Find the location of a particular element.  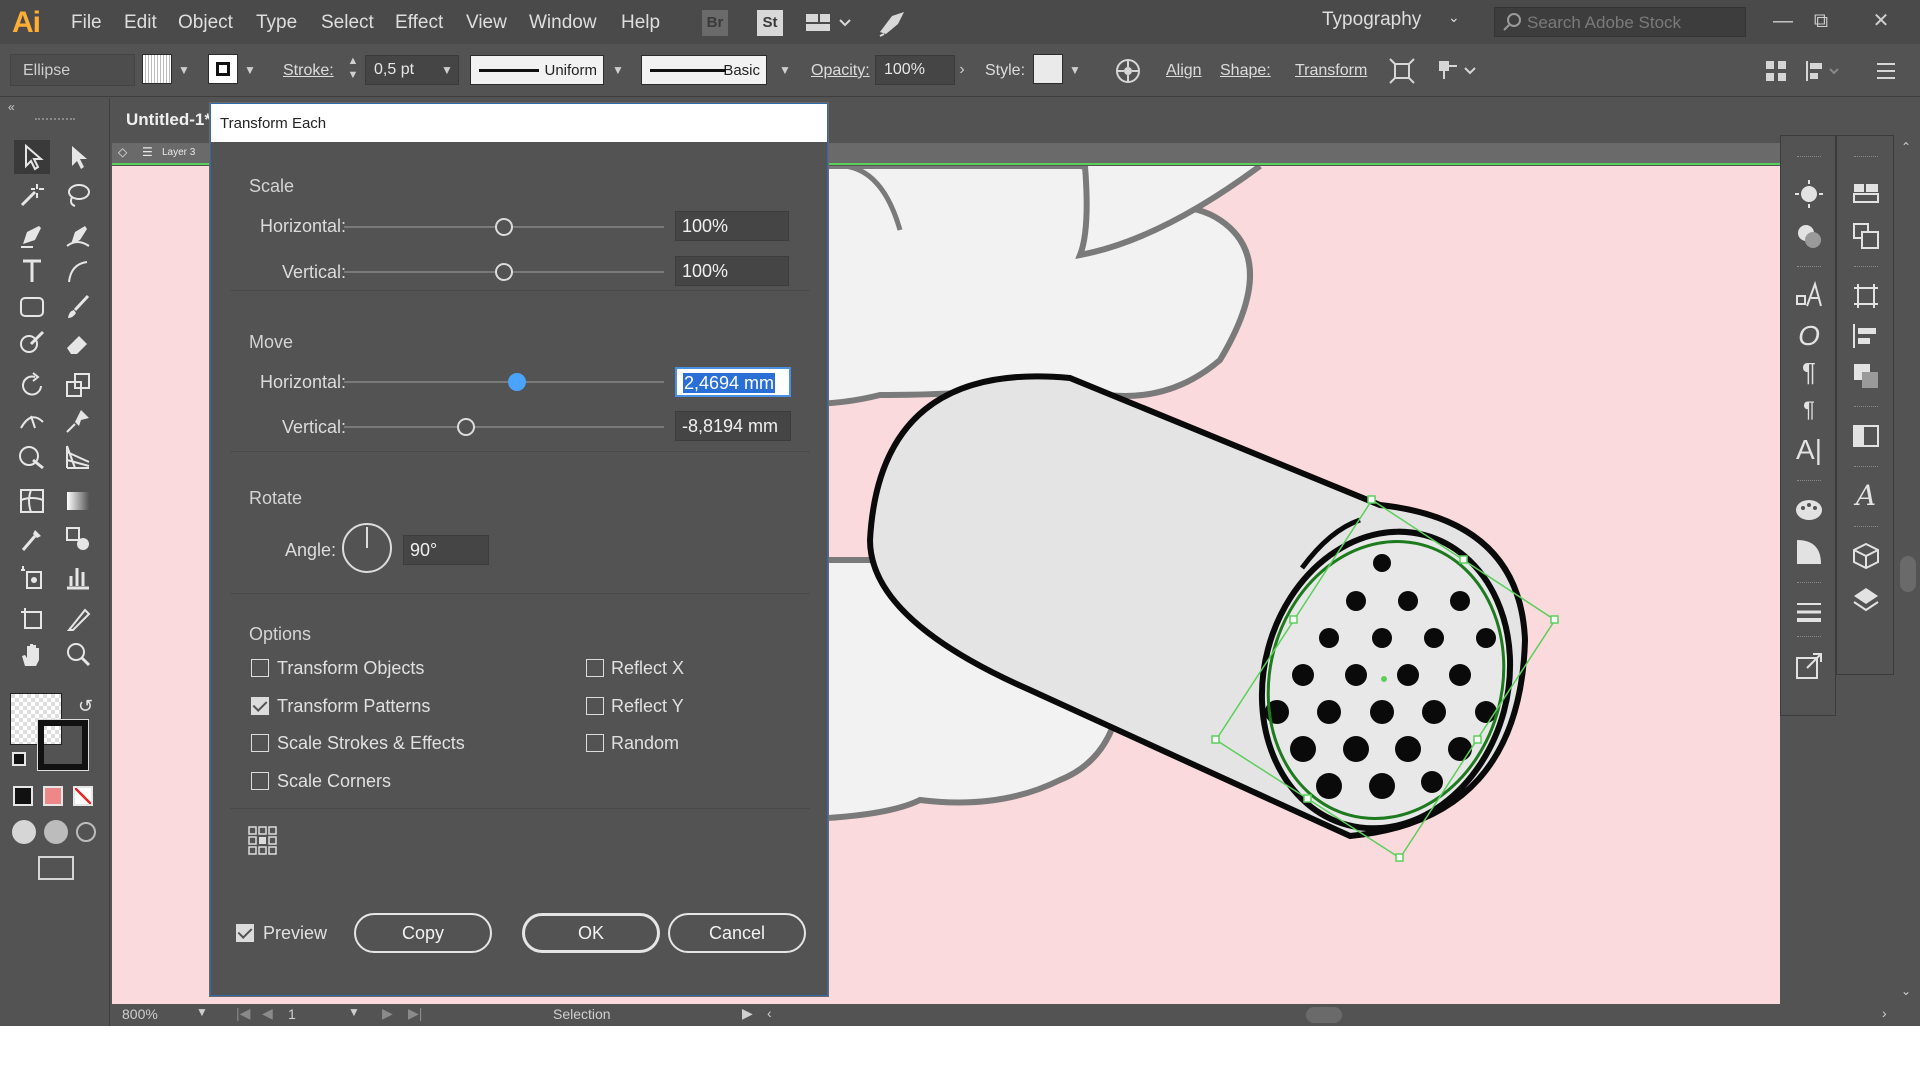

reflect-y-label: Reflect Y is located at coordinates (647, 706).